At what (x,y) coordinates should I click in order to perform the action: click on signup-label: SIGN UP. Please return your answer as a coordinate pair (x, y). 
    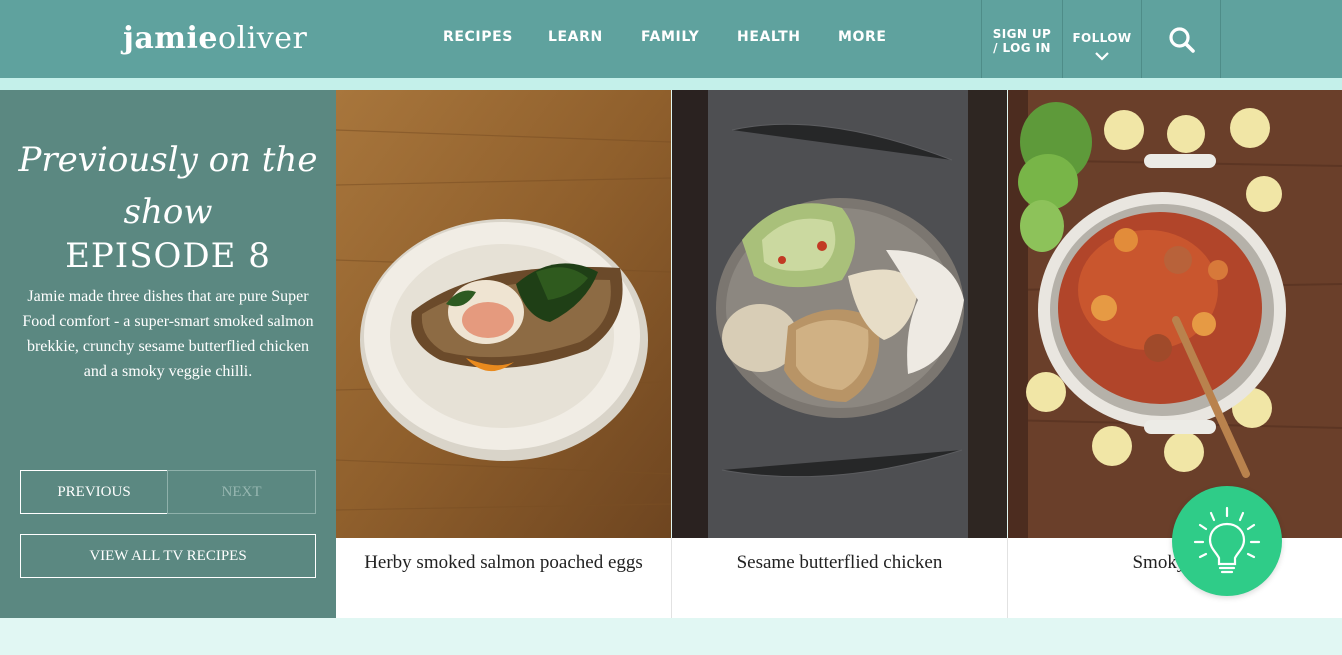
    Looking at the image, I should click on (1022, 34).